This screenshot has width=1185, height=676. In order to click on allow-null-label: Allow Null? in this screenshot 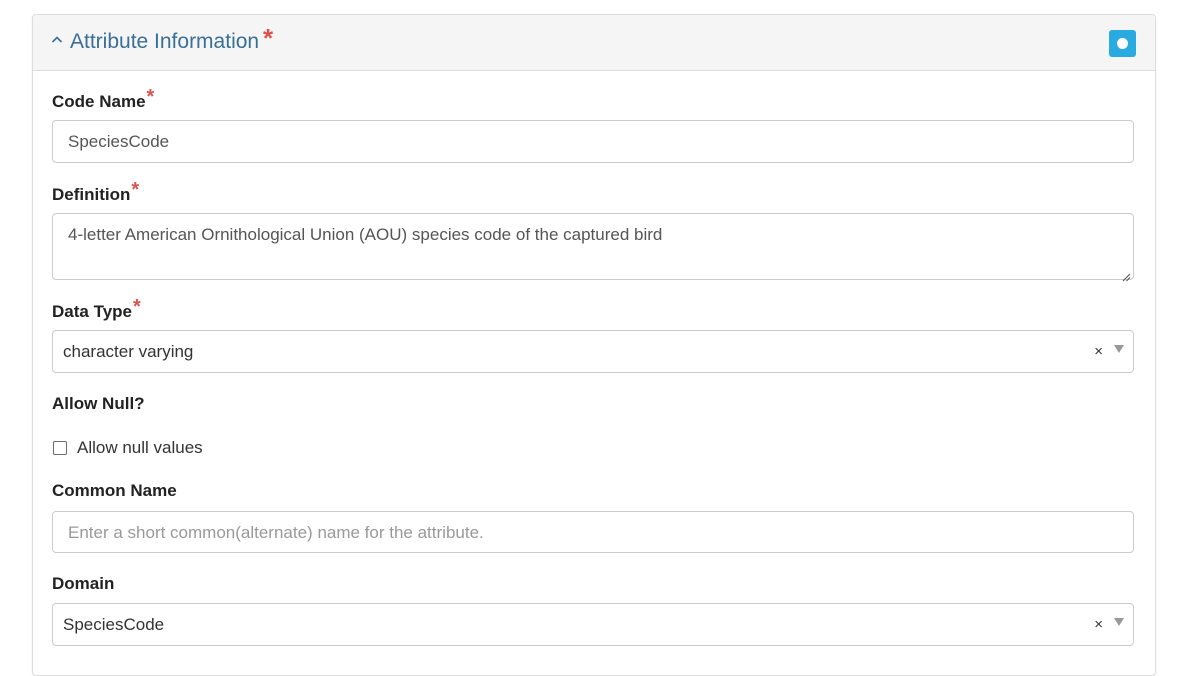, I will do `click(98, 403)`.